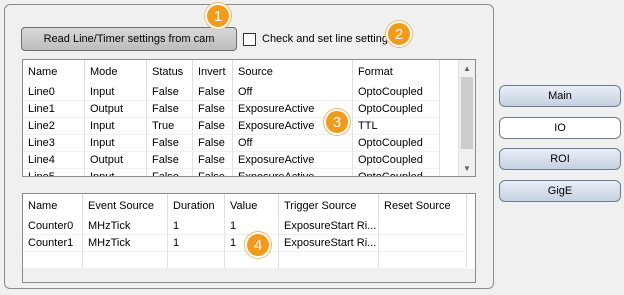 Image resolution: width=624 pixels, height=295 pixels. Describe the element at coordinates (125, 206) in the screenshot. I see `counter-col-event-source: Event Source` at that location.